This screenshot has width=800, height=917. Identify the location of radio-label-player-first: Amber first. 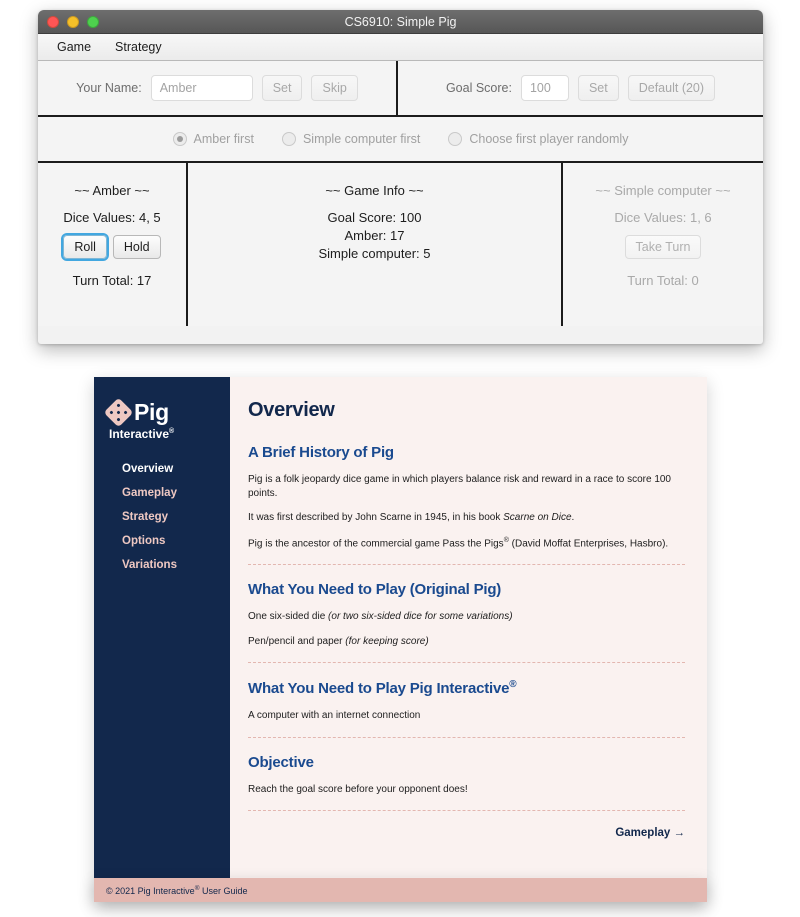
(223, 139).